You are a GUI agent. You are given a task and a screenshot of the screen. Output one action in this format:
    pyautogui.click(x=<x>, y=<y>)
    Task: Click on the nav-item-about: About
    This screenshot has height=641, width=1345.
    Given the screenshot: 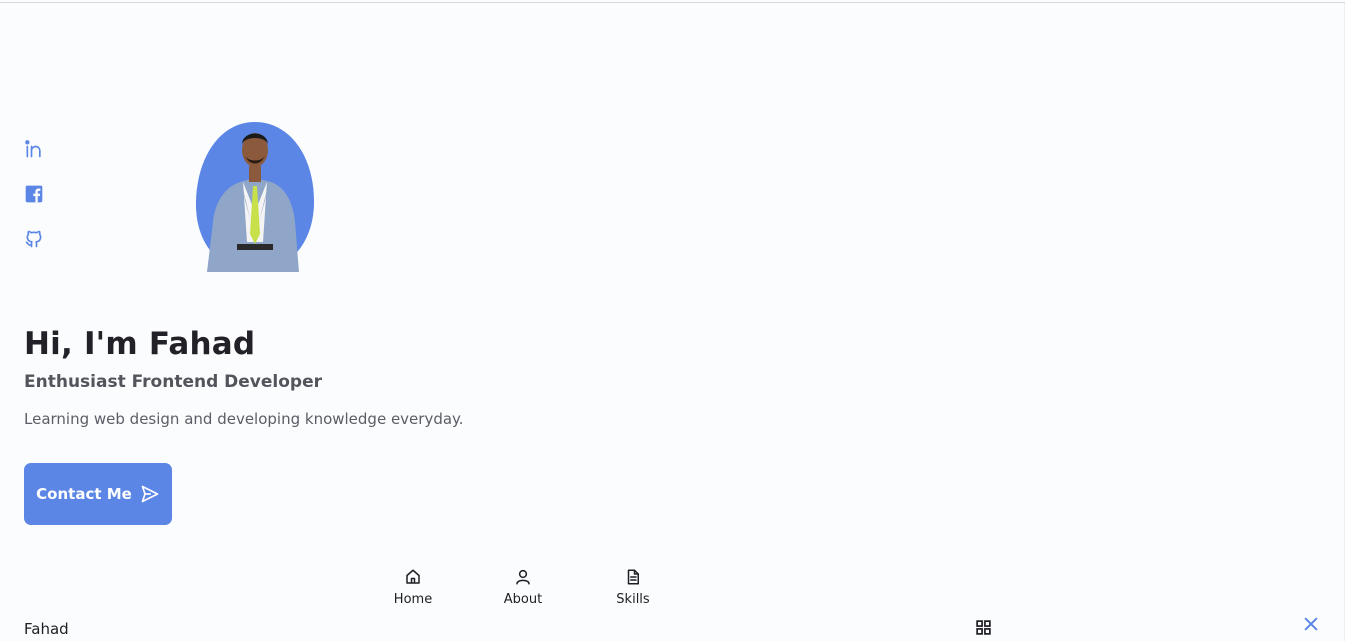 What is the action you would take?
    pyautogui.click(x=523, y=587)
    